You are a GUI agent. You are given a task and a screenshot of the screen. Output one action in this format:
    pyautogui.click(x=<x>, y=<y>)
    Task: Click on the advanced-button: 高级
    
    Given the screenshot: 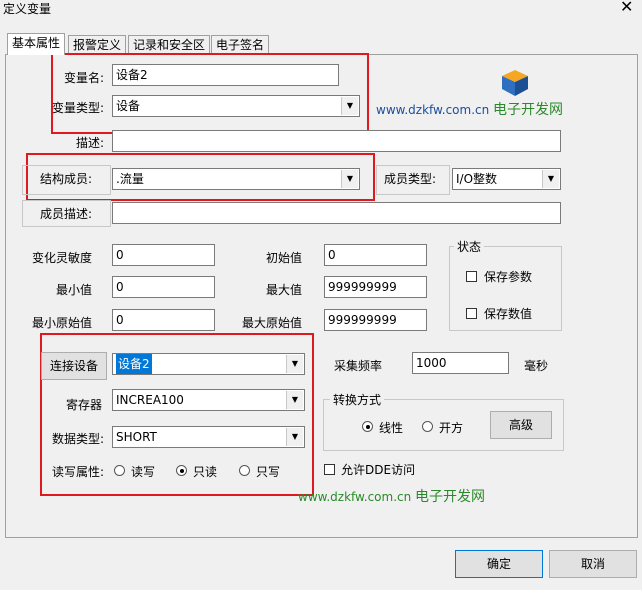 What is the action you would take?
    pyautogui.click(x=521, y=425)
    